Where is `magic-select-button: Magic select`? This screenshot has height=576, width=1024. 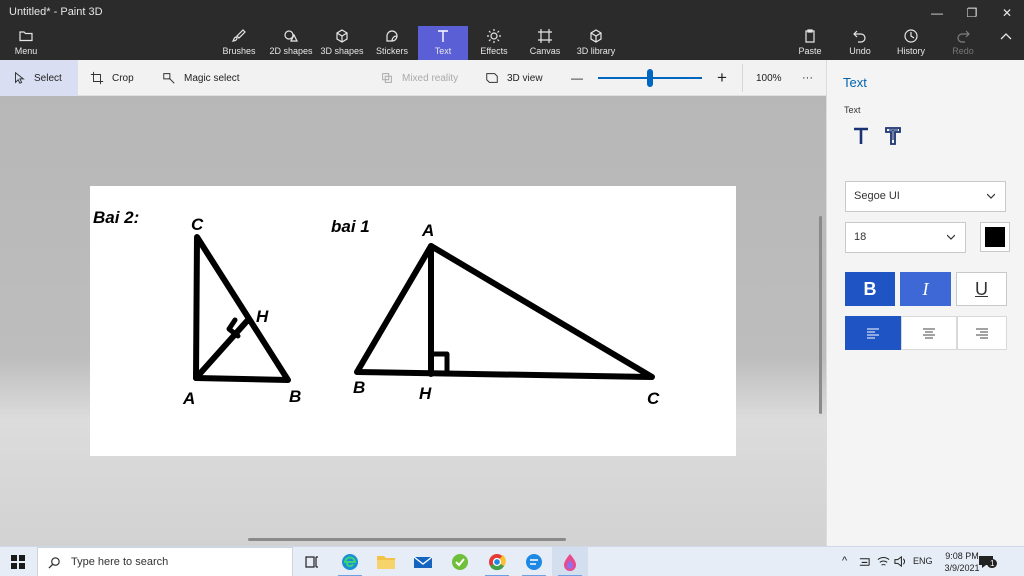
magic-select-button: Magic select is located at coordinates (201, 78).